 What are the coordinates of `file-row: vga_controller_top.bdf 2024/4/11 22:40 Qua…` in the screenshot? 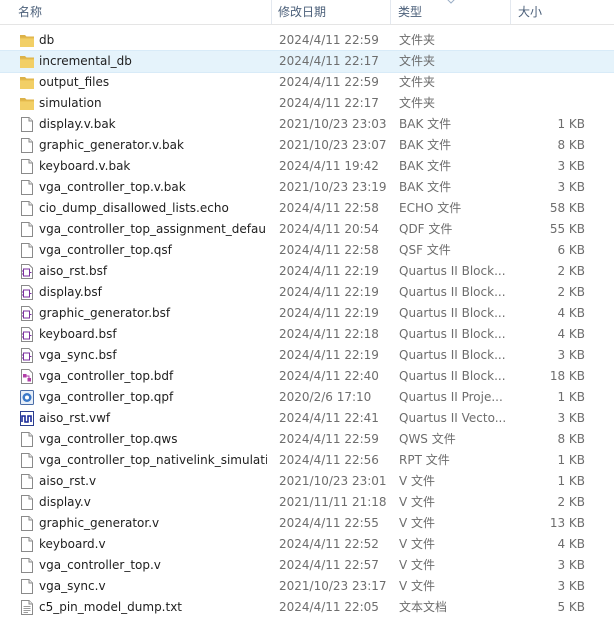 It's located at (307, 376).